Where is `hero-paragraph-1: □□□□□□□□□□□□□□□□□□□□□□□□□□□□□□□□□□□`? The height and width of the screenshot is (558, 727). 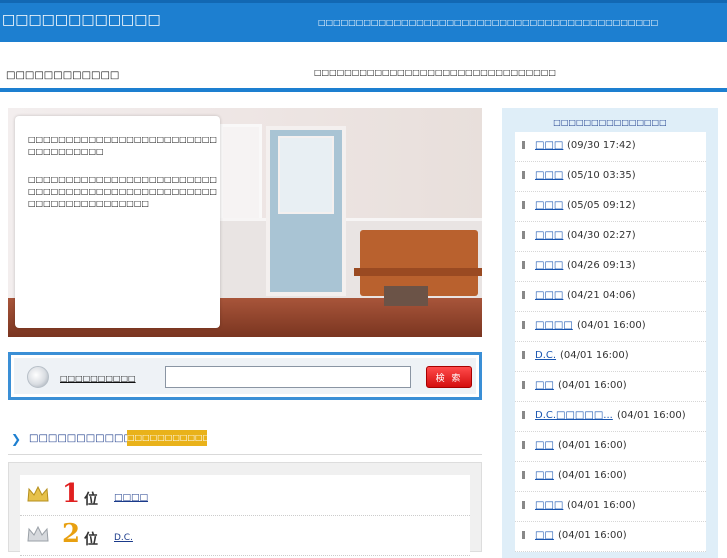 hero-paragraph-1: □□□□□□□□□□□□□□□□□□□□□□□□□□□□□□□□□□□ is located at coordinates (122, 145).